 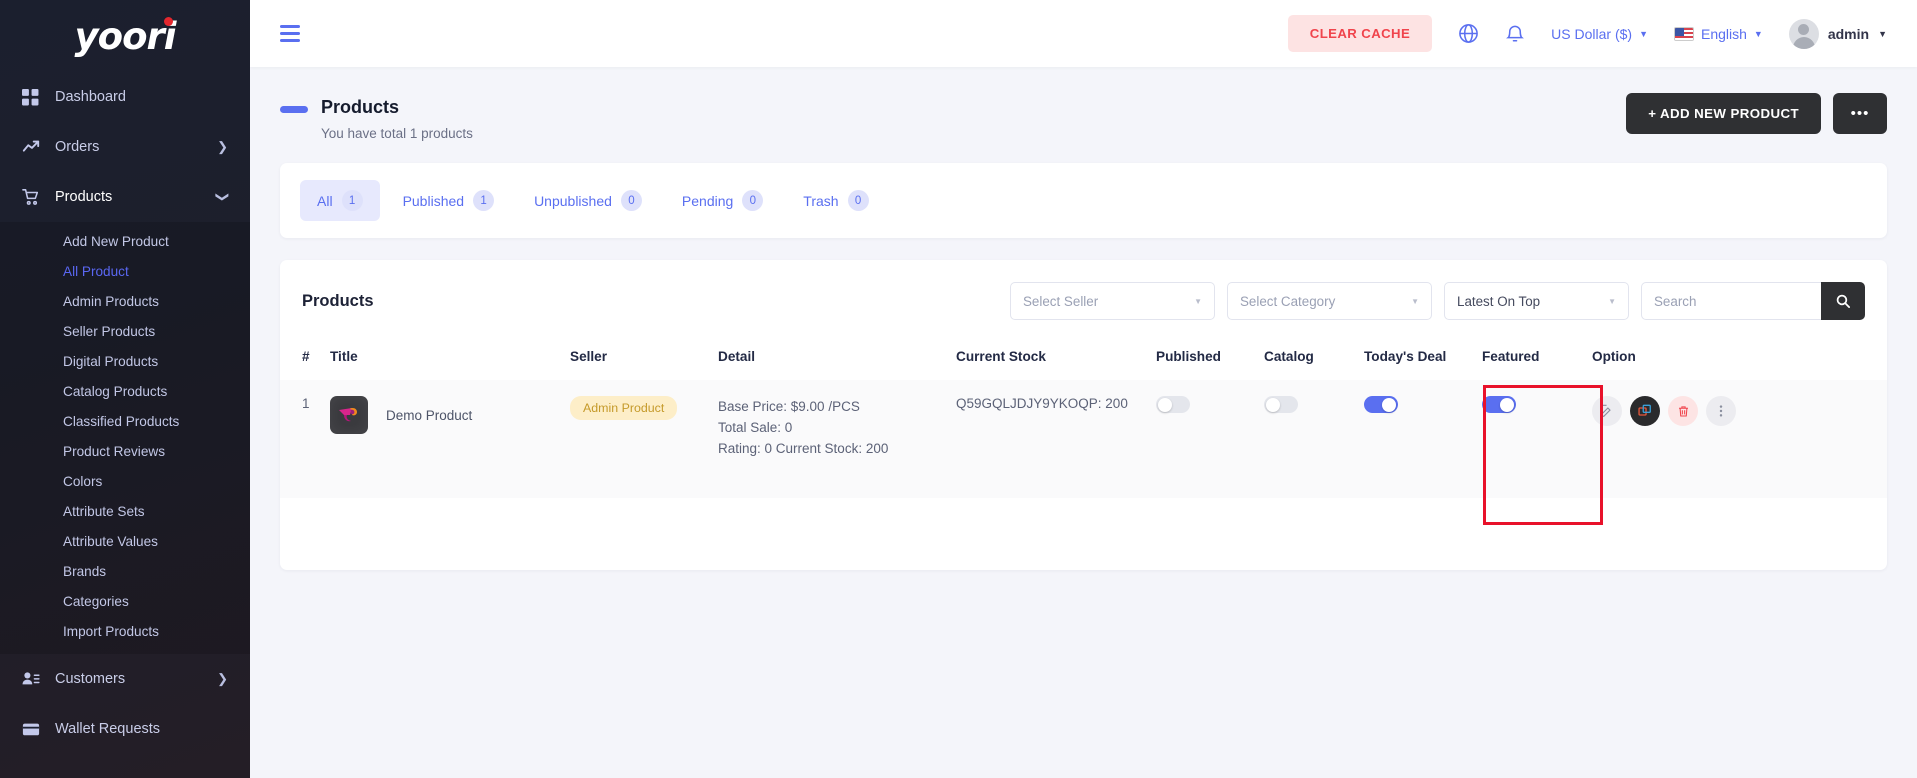 I want to click on account-menu: admin ▼, so click(x=1837, y=33).